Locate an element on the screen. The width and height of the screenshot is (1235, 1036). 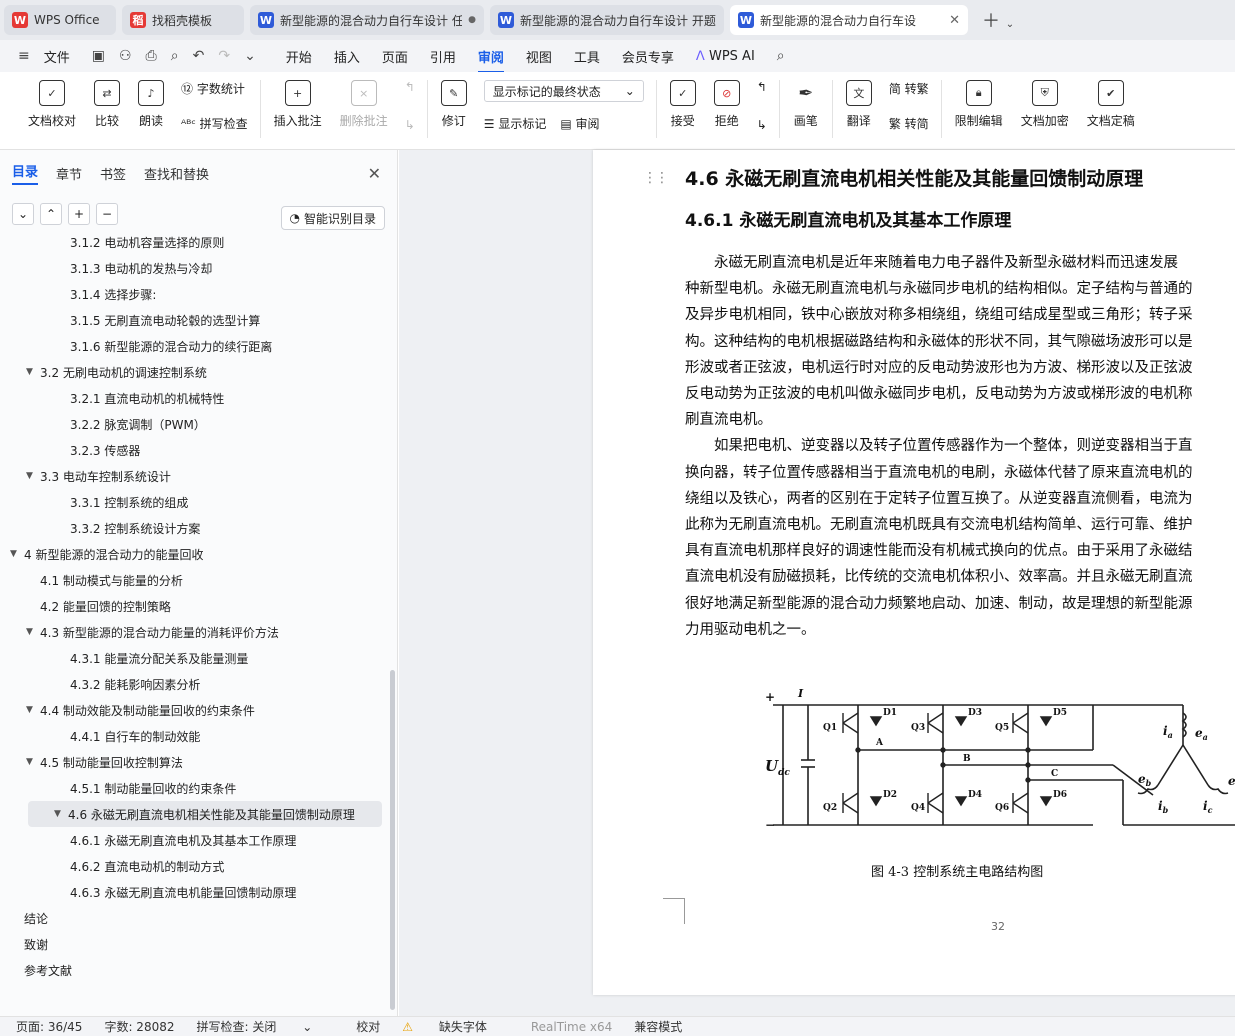
add-heading-icon: + is located at coordinates (79, 214).